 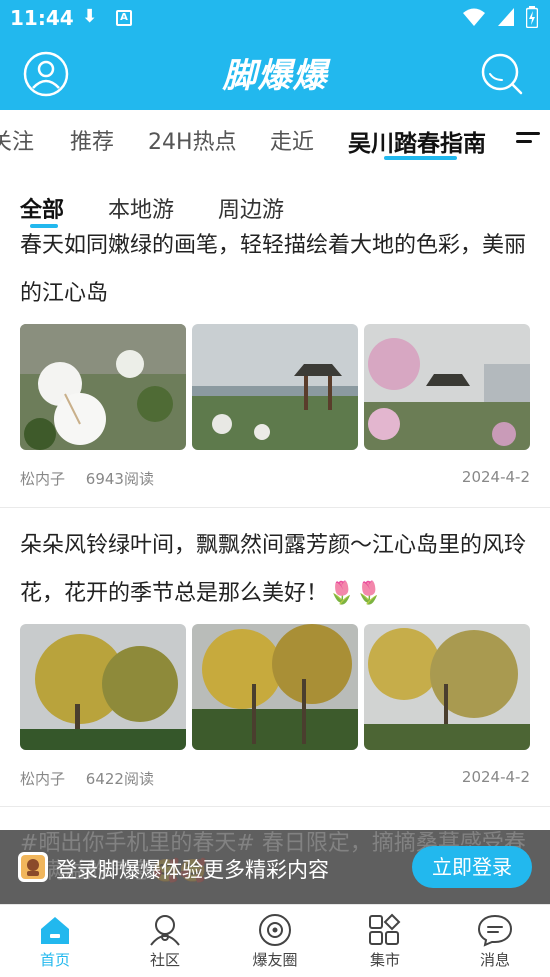 I want to click on nav-home-label: 首页, so click(x=54, y=960).